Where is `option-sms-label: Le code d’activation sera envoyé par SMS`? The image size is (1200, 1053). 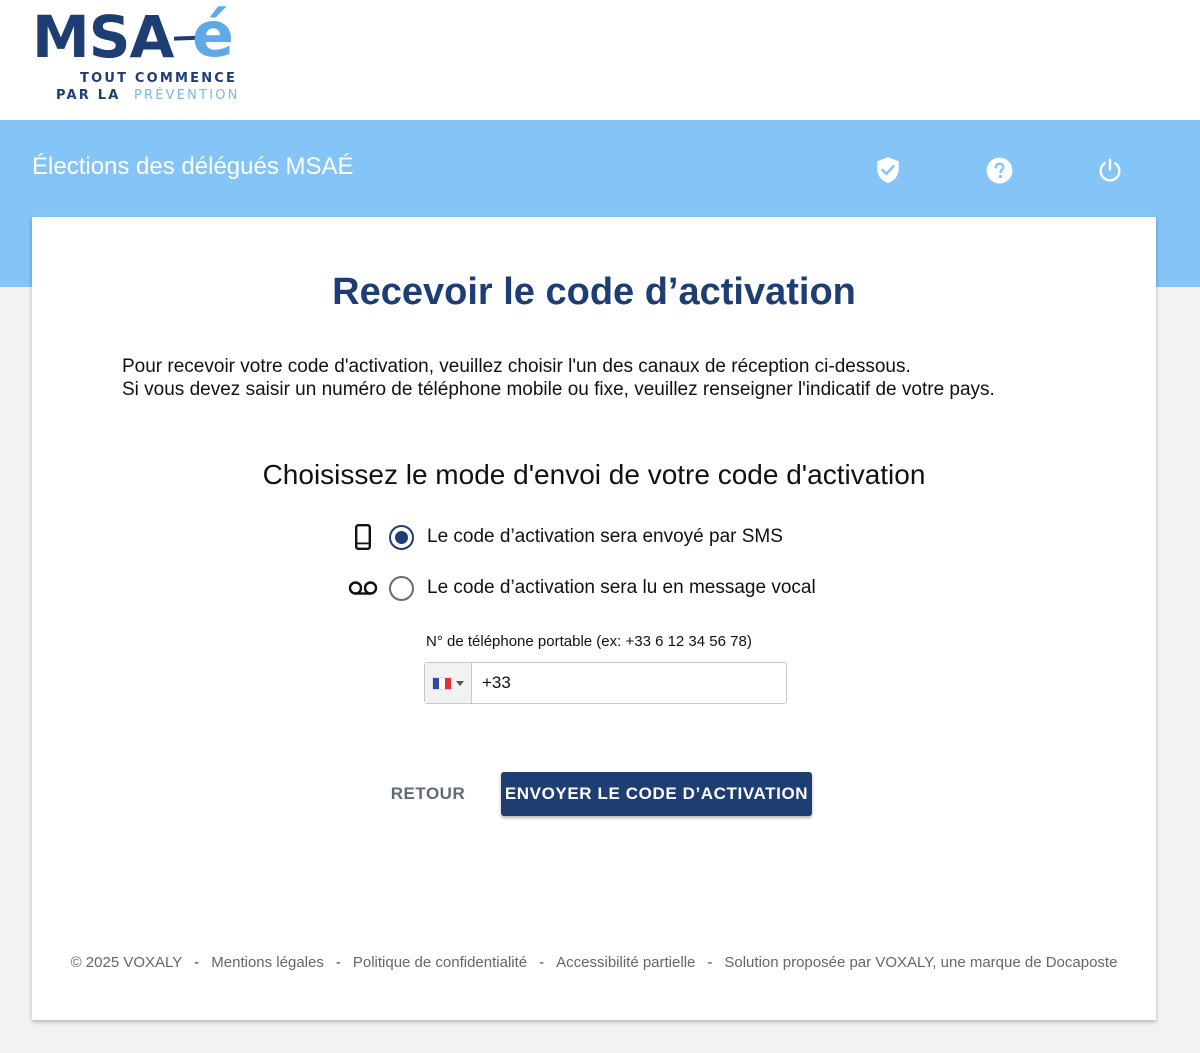
option-sms-label: Le code d’activation sera envoyé par SMS is located at coordinates (605, 536).